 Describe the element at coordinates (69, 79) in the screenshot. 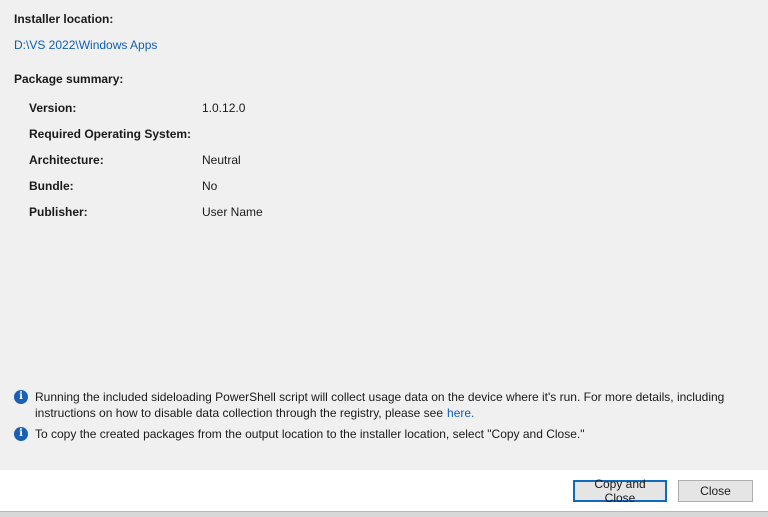

I see `package-summary-label: Package summary:` at that location.